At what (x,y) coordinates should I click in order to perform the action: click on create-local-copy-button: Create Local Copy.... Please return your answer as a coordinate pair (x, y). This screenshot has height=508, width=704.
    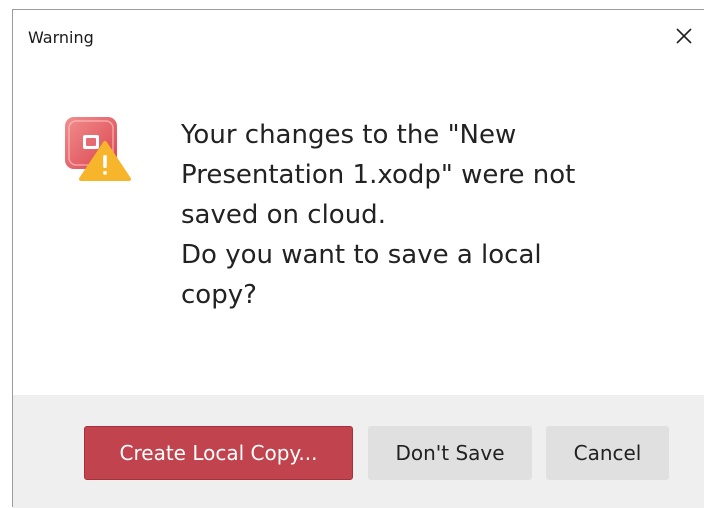
    Looking at the image, I should click on (218, 453).